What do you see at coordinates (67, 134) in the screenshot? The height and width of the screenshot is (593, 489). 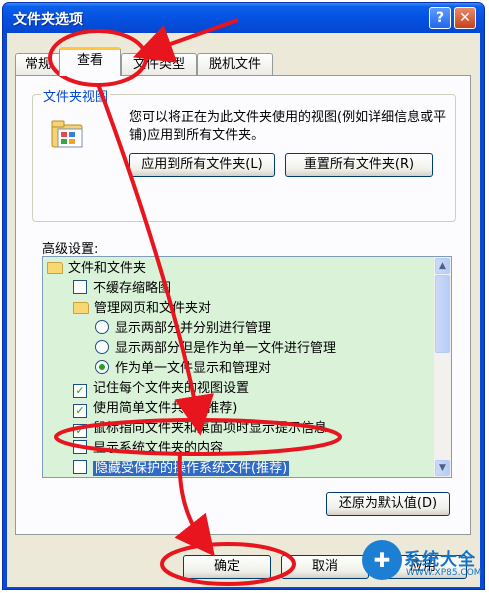 I see `folder-view-icon` at bounding box center [67, 134].